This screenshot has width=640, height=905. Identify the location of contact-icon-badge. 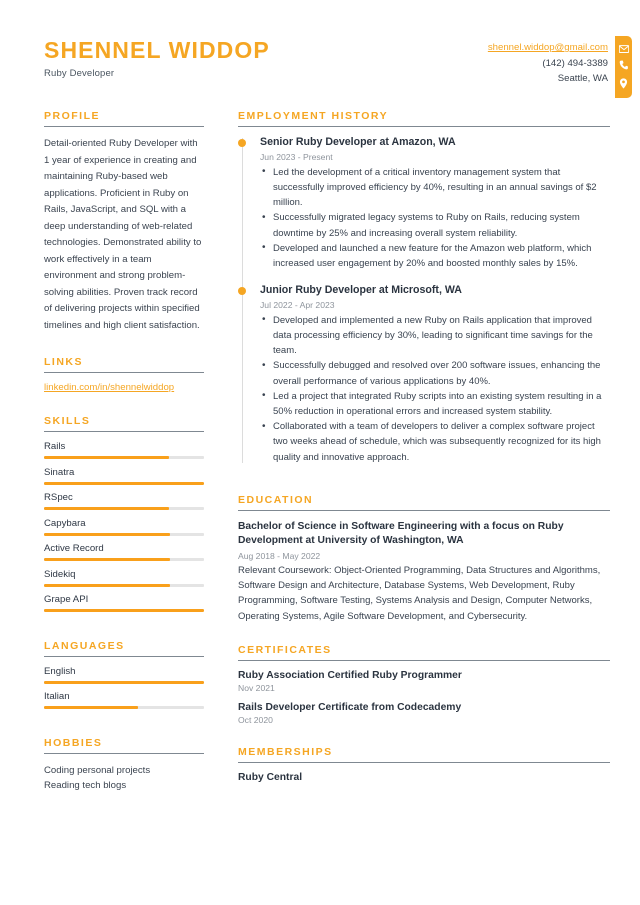
(623, 67).